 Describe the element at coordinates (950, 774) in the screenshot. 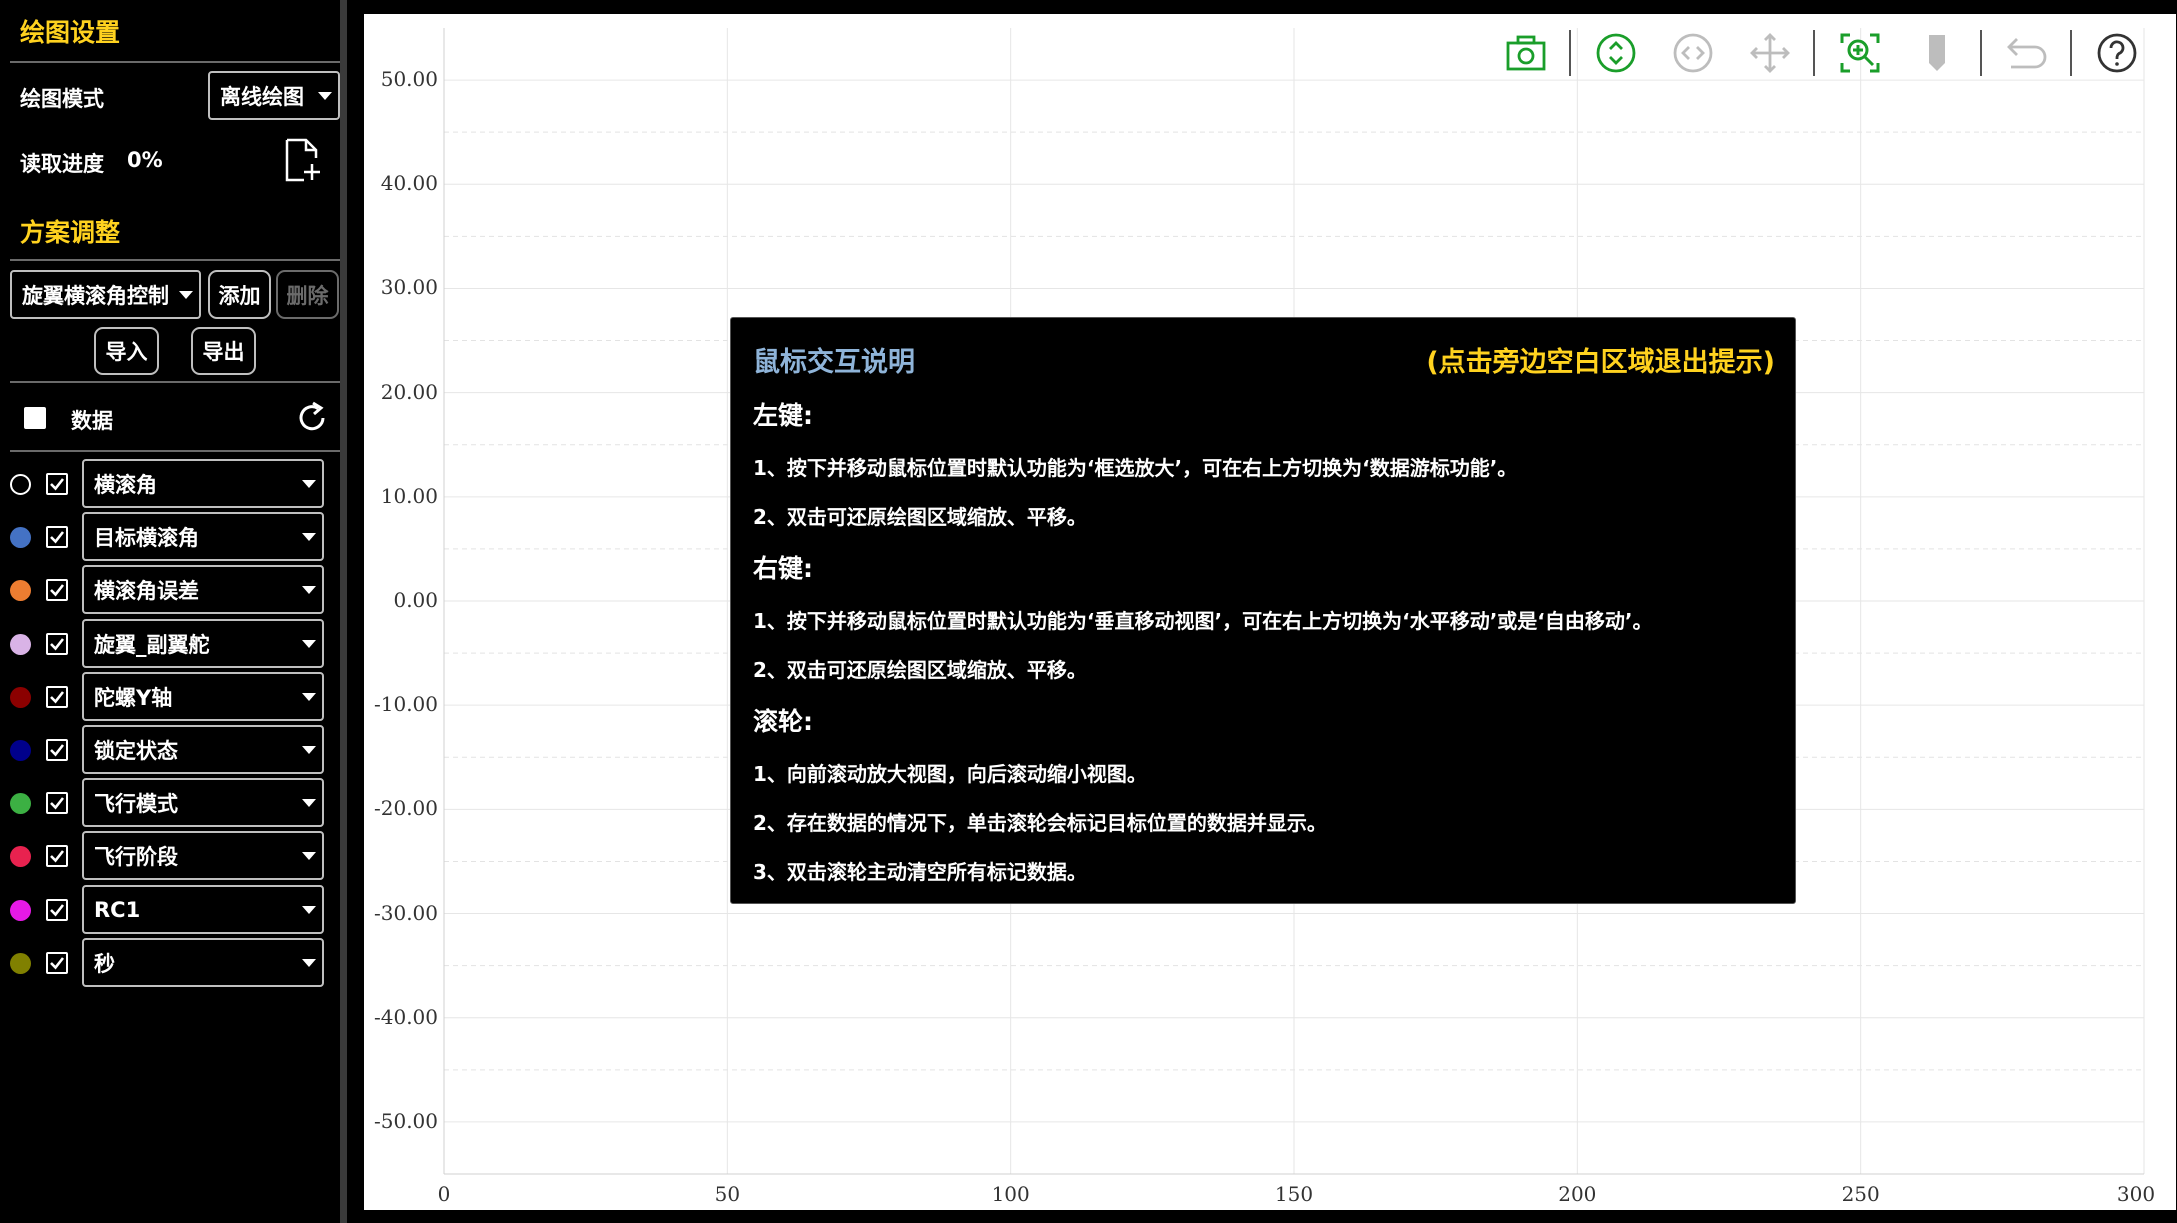

I see `help-wheel-line-1: 1、向前滚动放大视图，向后滚动缩小视图。` at that location.